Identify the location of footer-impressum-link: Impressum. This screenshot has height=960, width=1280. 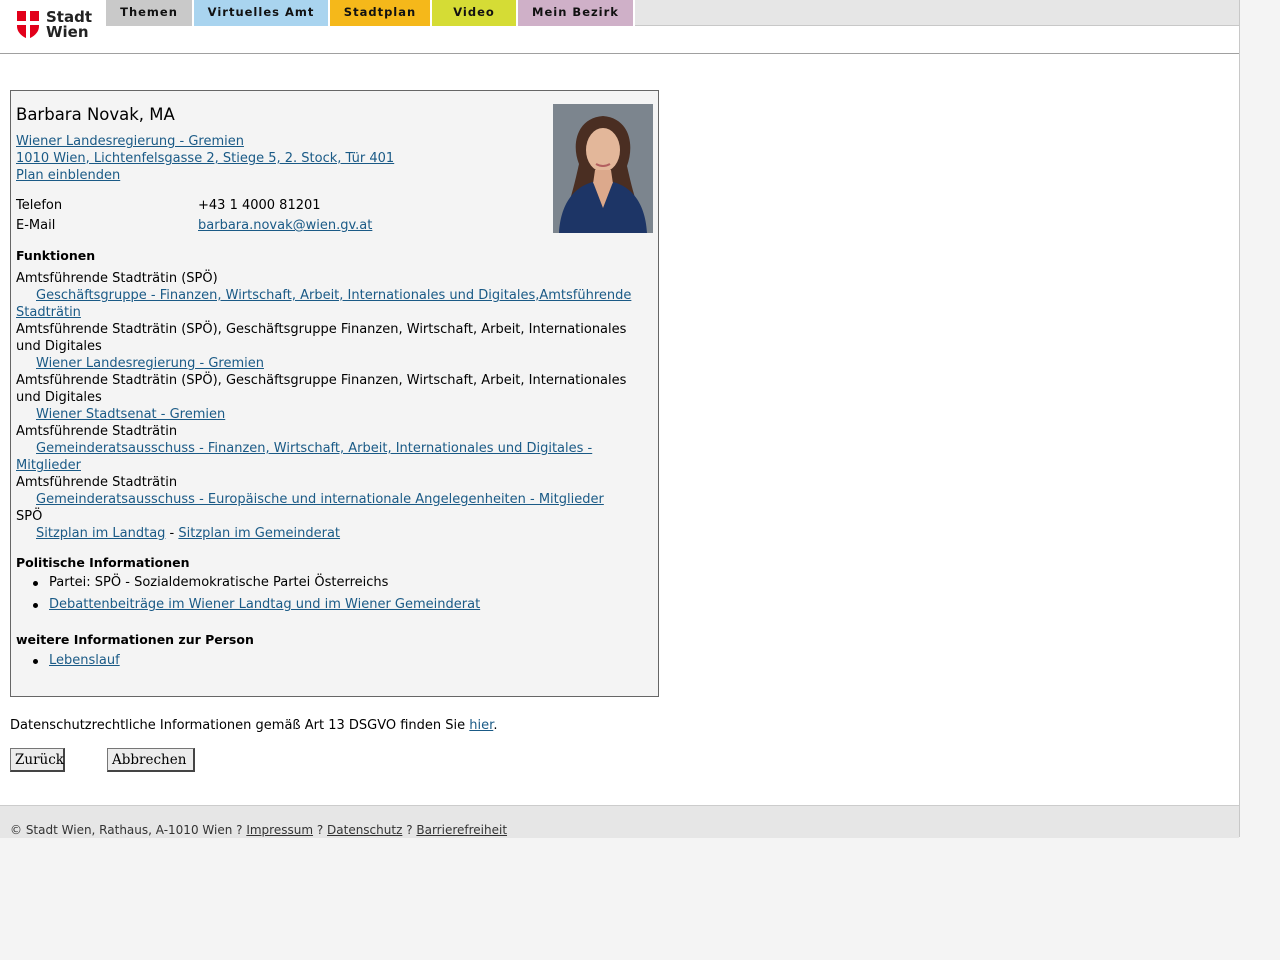
(279, 830).